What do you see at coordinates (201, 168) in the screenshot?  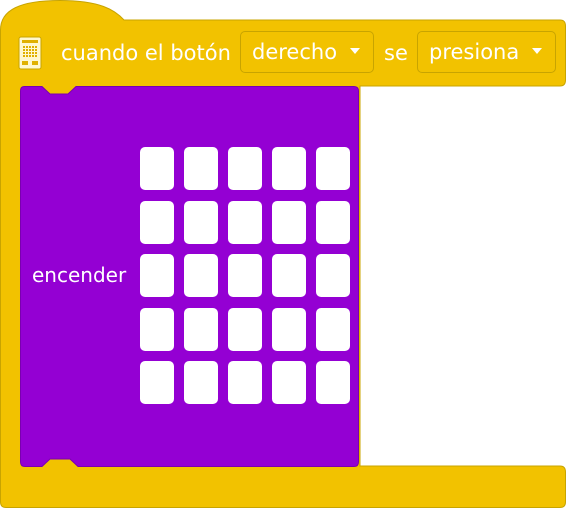 I see `led-cell-r1-c2` at bounding box center [201, 168].